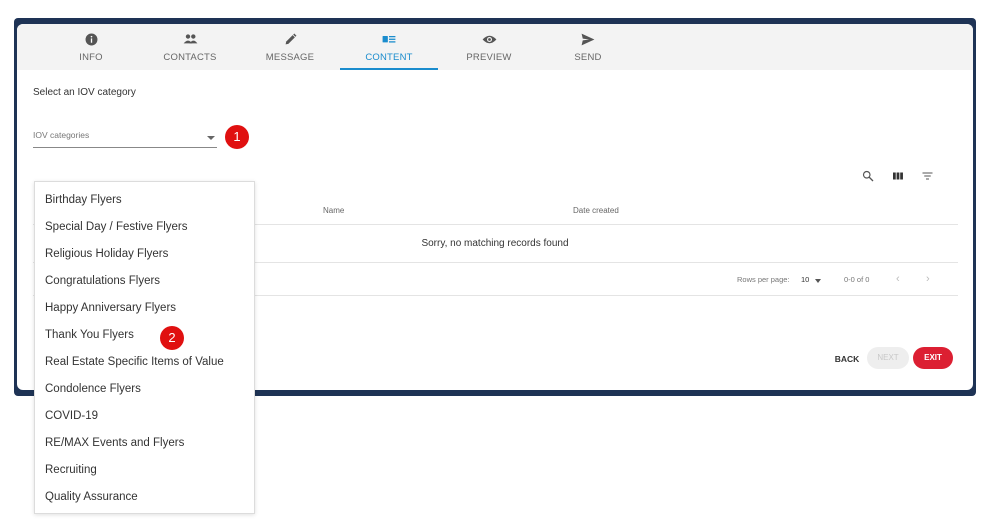 Image resolution: width=990 pixels, height=526 pixels. What do you see at coordinates (900, 177) in the screenshot?
I see `view-columns-icon` at bounding box center [900, 177].